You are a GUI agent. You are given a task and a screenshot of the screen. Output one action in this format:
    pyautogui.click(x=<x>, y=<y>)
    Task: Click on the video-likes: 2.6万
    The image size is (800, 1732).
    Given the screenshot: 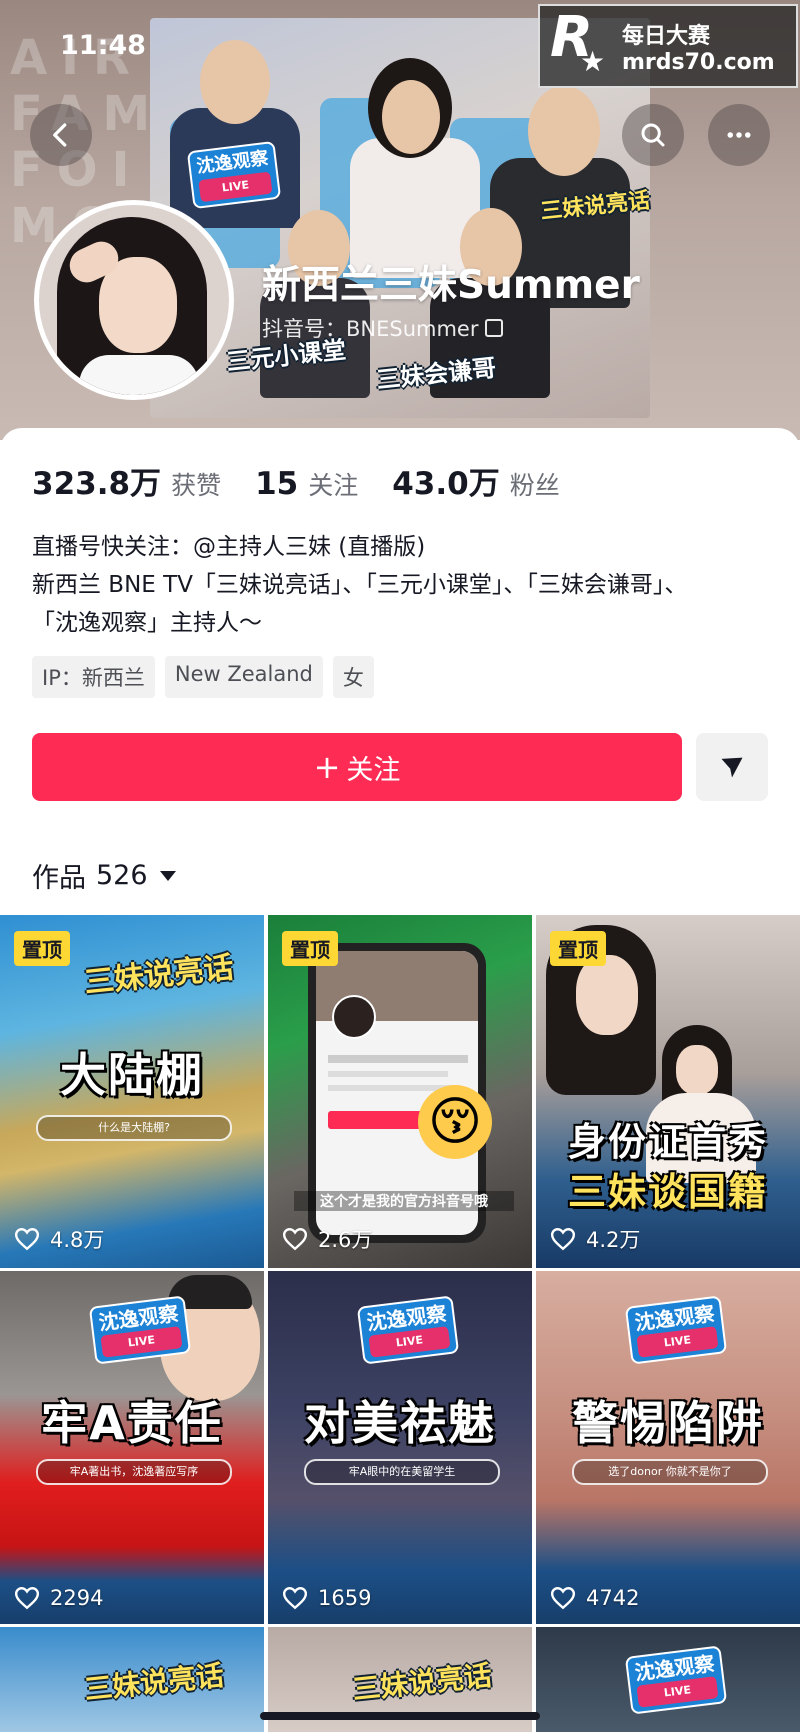 What is the action you would take?
    pyautogui.click(x=327, y=1239)
    